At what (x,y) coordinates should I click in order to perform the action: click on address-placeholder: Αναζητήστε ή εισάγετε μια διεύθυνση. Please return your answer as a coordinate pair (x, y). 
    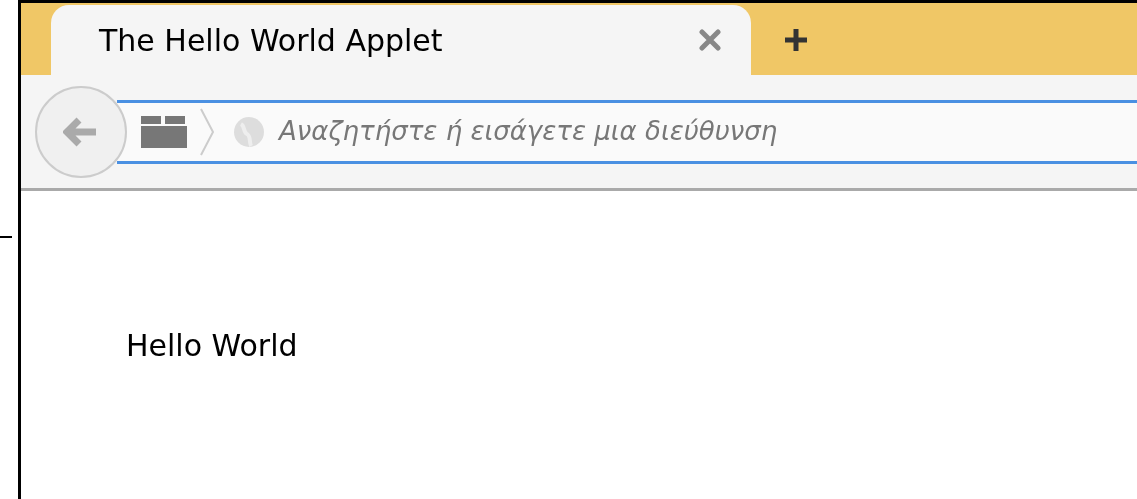
    Looking at the image, I should click on (528, 131).